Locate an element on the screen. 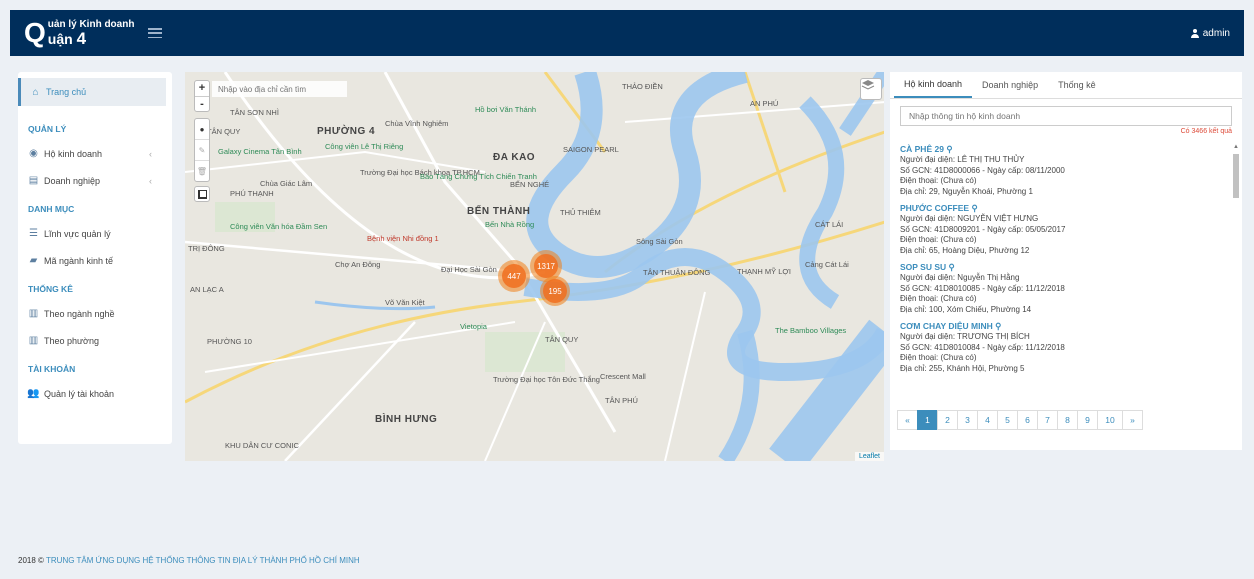 The height and width of the screenshot is (579, 1254). business-name: PHƯỚC COFFEE is located at coordinates (934, 208).